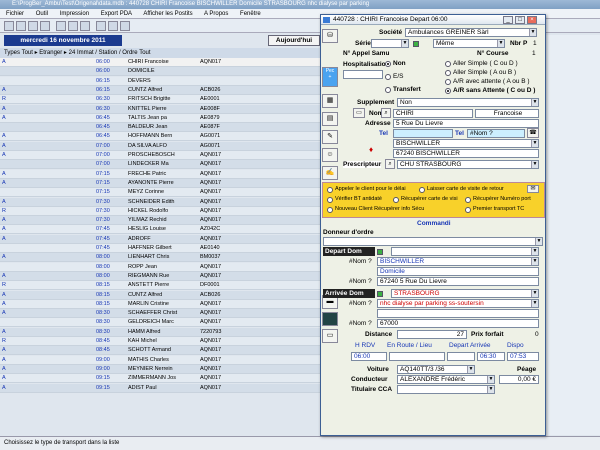 Image resolution: width=600 pixels, height=450 pixels. Describe the element at coordinates (160, 230) in the screenshot. I see `table-row: A 07:45 HESLIG Louise AZ042C` at that location.